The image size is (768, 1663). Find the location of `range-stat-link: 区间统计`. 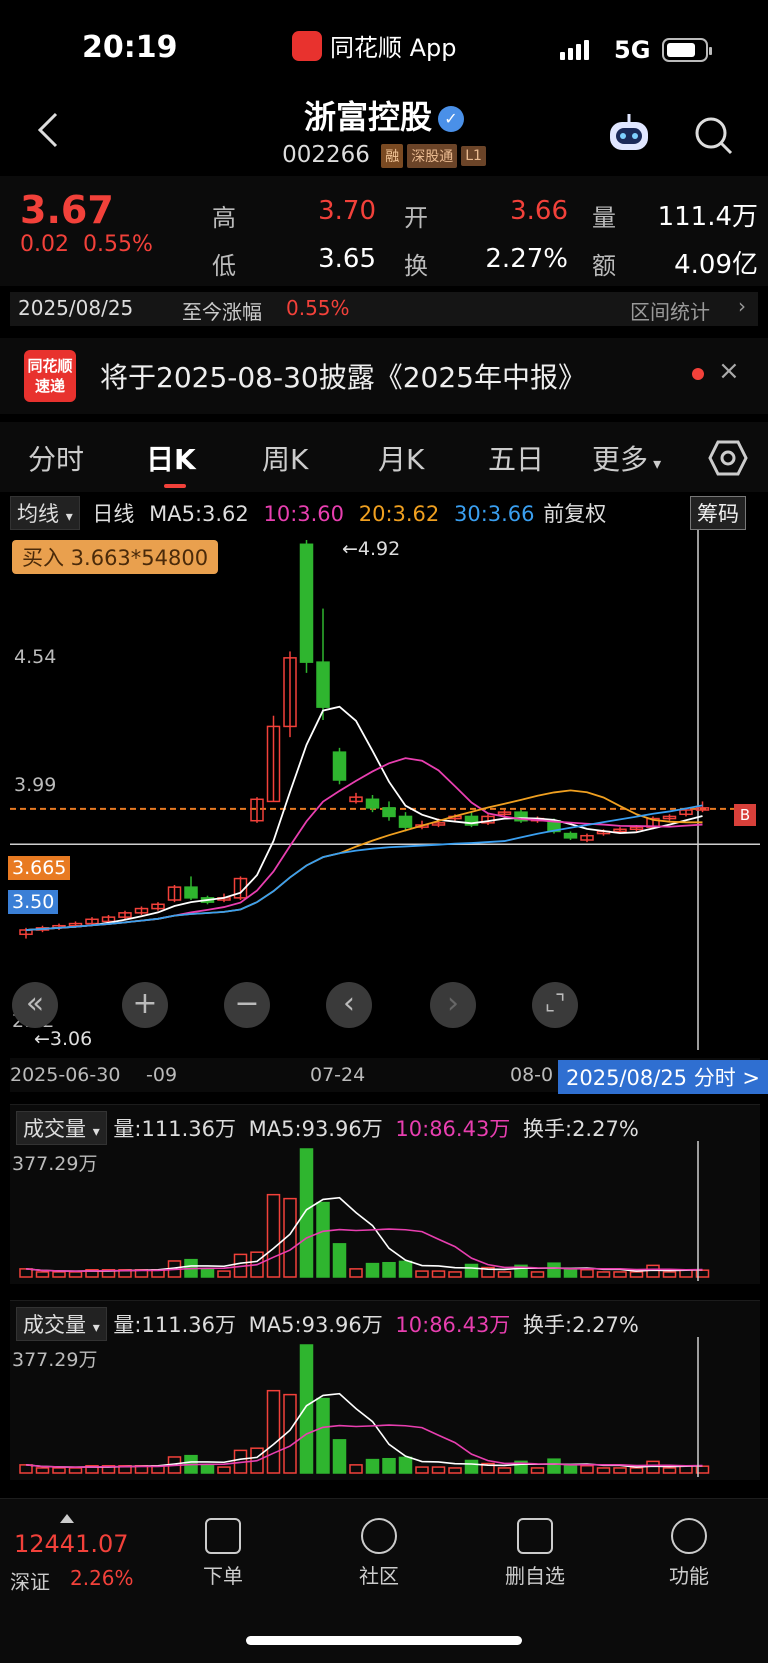

range-stat-link: 区间统计 is located at coordinates (670, 310).